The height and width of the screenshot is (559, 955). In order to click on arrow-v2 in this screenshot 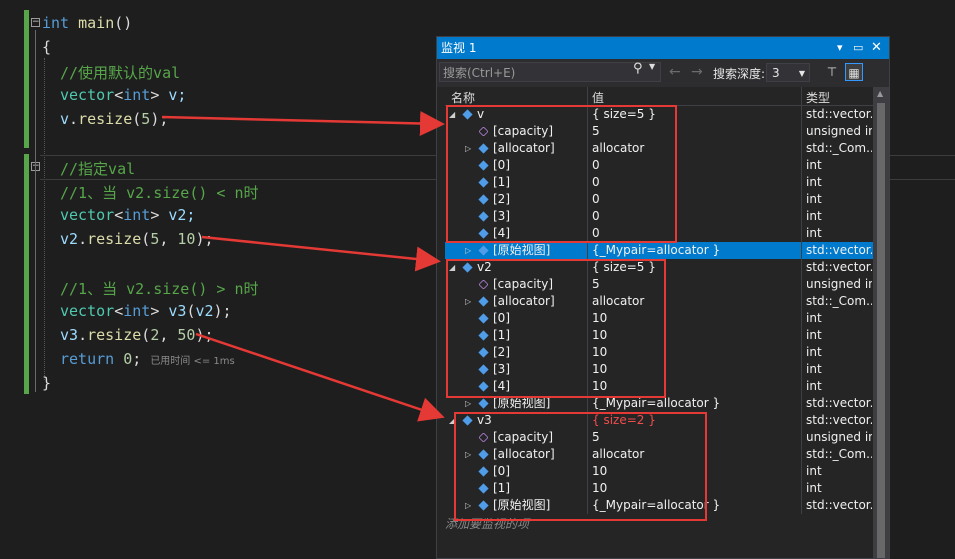, I will do `click(321, 253)`.